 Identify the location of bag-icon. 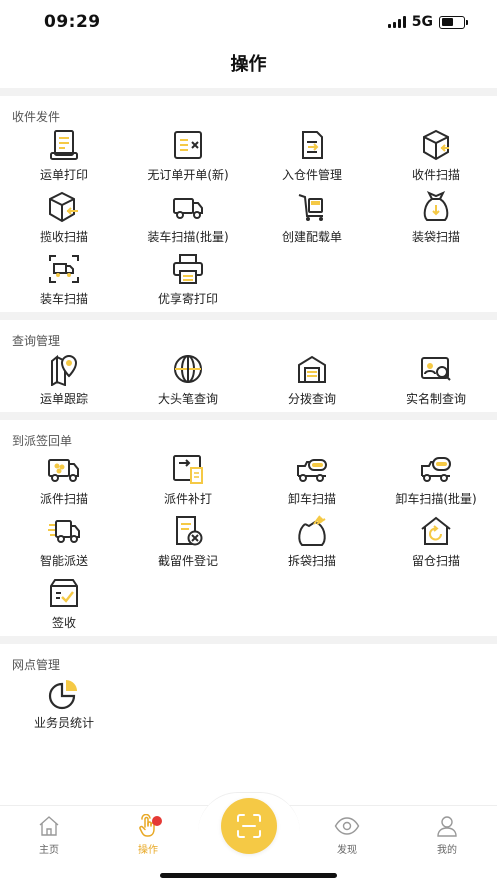
(436, 207).